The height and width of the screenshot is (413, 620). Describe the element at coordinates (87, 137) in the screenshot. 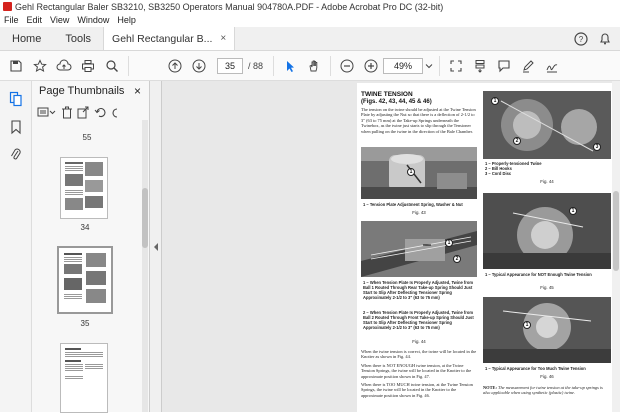

I see `thumbnail-label: 55` at that location.